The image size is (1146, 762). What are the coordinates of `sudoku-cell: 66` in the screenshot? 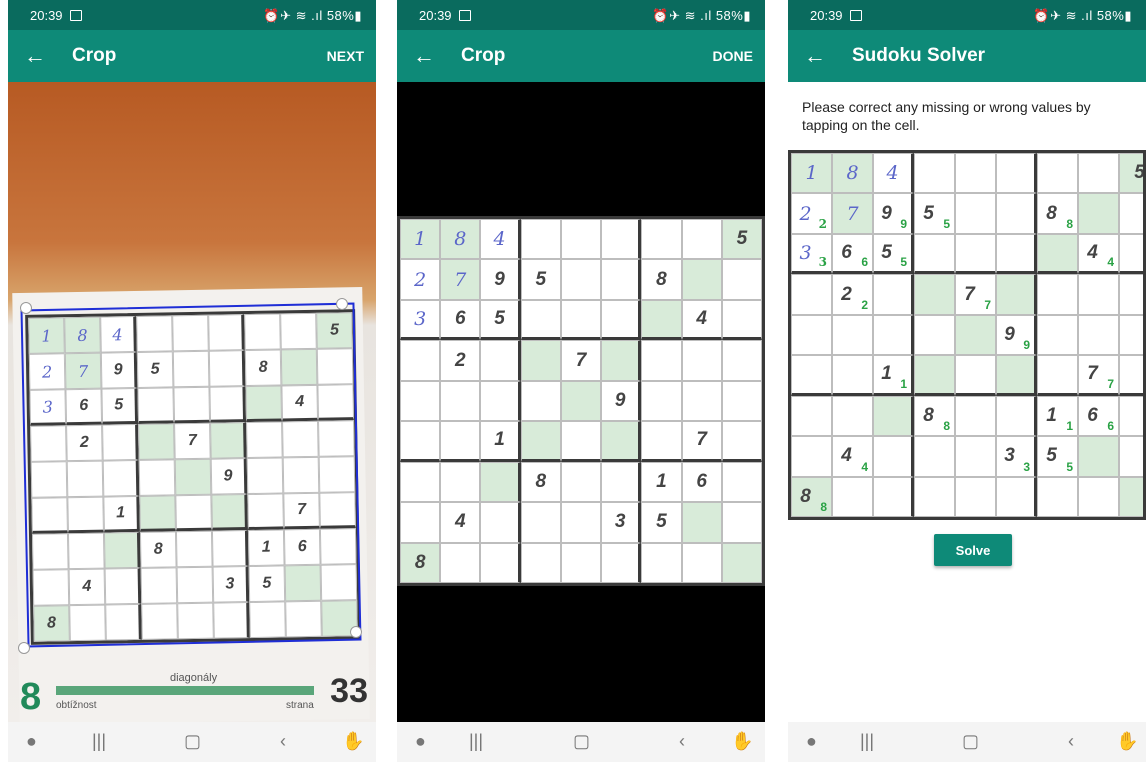 It's located at (1098, 416).